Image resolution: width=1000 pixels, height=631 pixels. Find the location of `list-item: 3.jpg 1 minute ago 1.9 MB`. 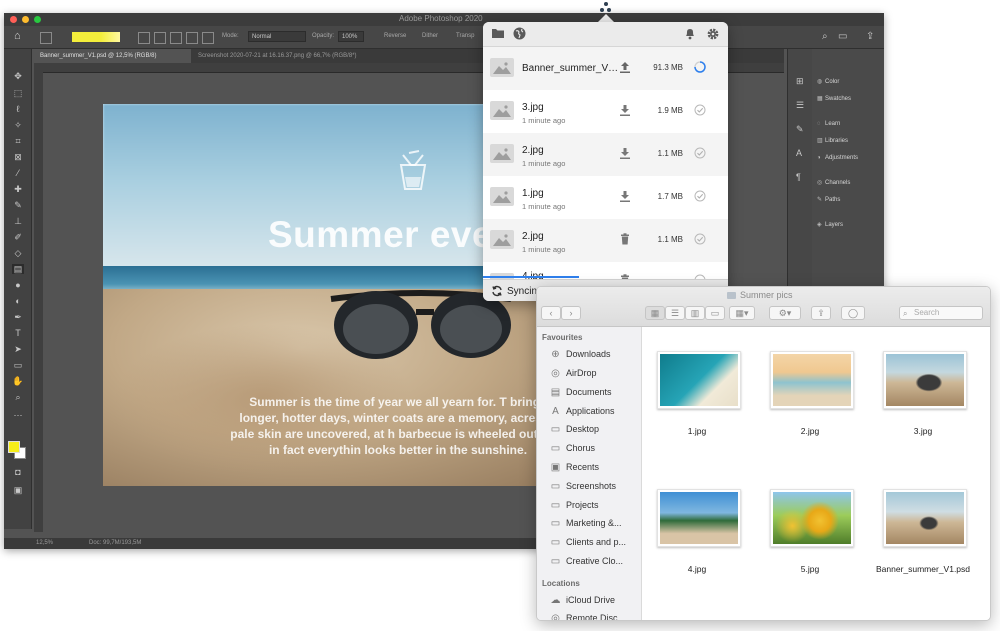

list-item: 3.jpg 1 minute ago 1.9 MB is located at coordinates (605, 111).